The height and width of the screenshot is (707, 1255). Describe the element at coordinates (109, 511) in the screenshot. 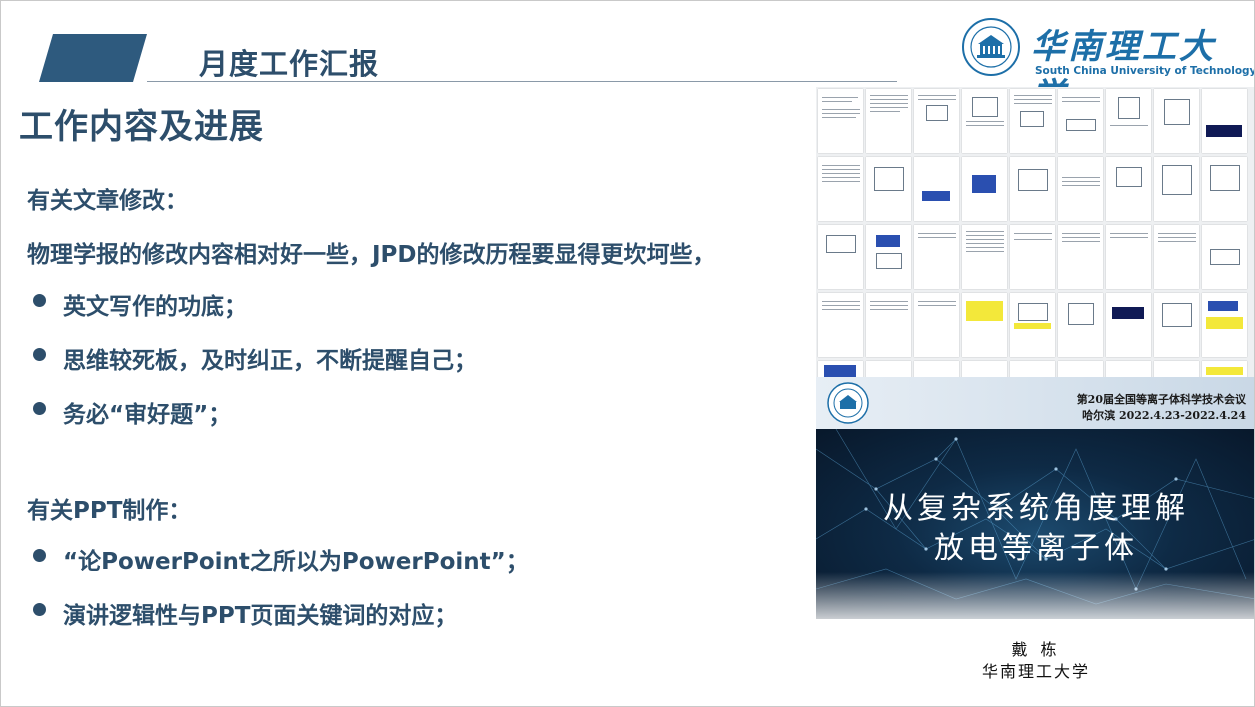

I see `ppt-heading: 有关PPT制作：` at that location.